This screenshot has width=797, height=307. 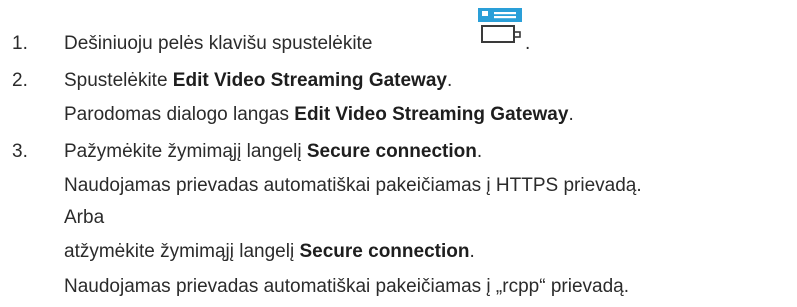 What do you see at coordinates (500, 26) in the screenshot?
I see `video-streaming-gateway-icon` at bounding box center [500, 26].